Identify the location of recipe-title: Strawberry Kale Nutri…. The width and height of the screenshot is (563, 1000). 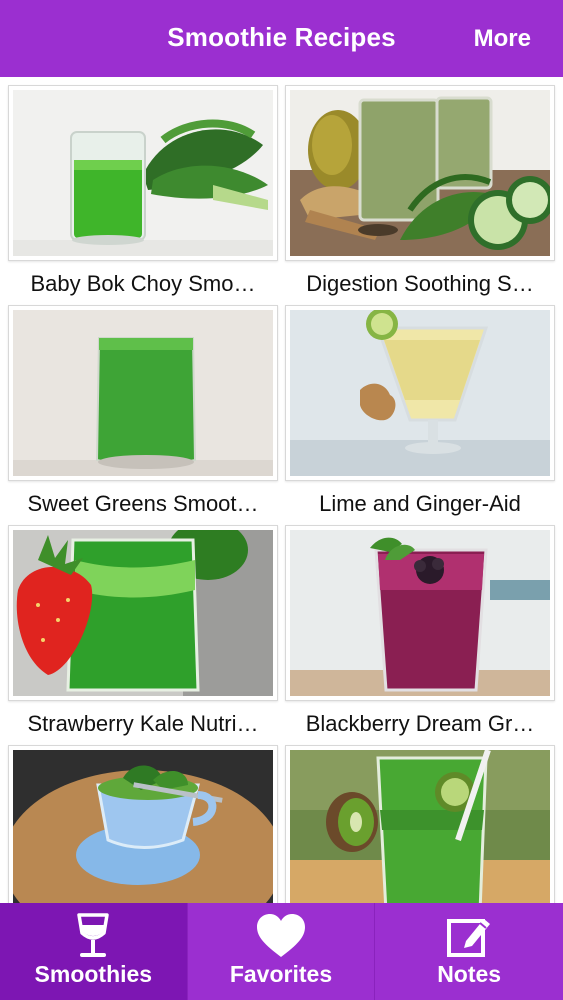
(143, 723).